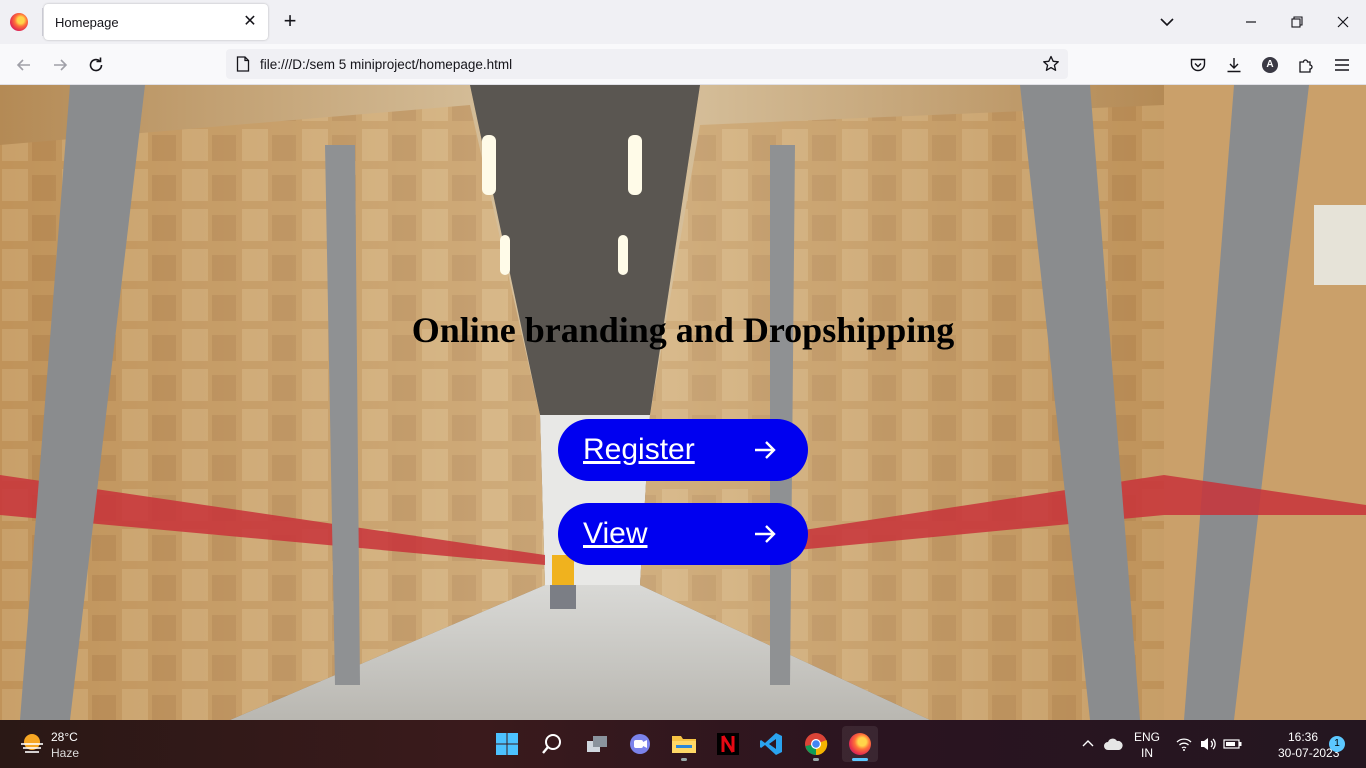  I want to click on clock-date: 30-07-2023, so click(1308, 753).